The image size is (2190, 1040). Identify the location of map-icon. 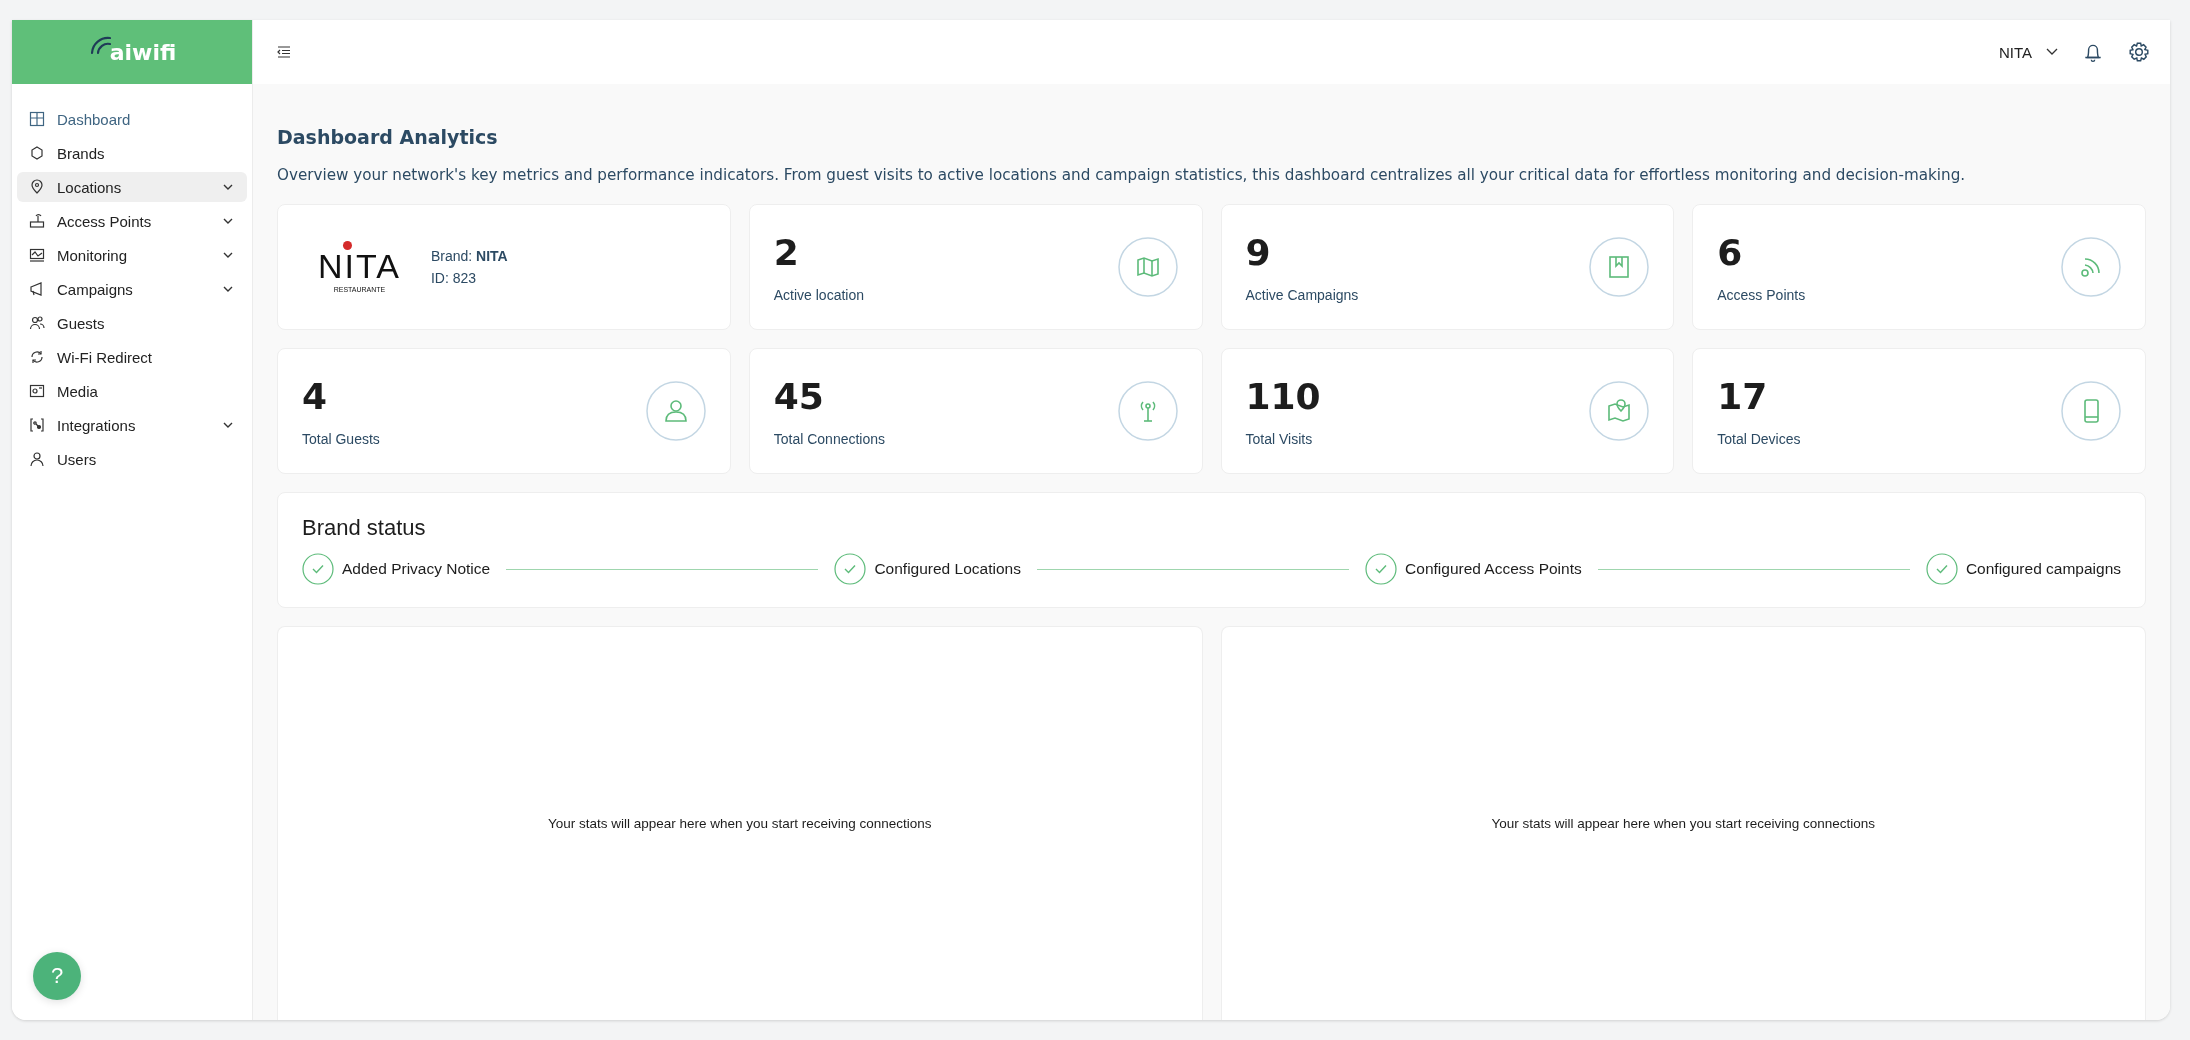
(1147, 267).